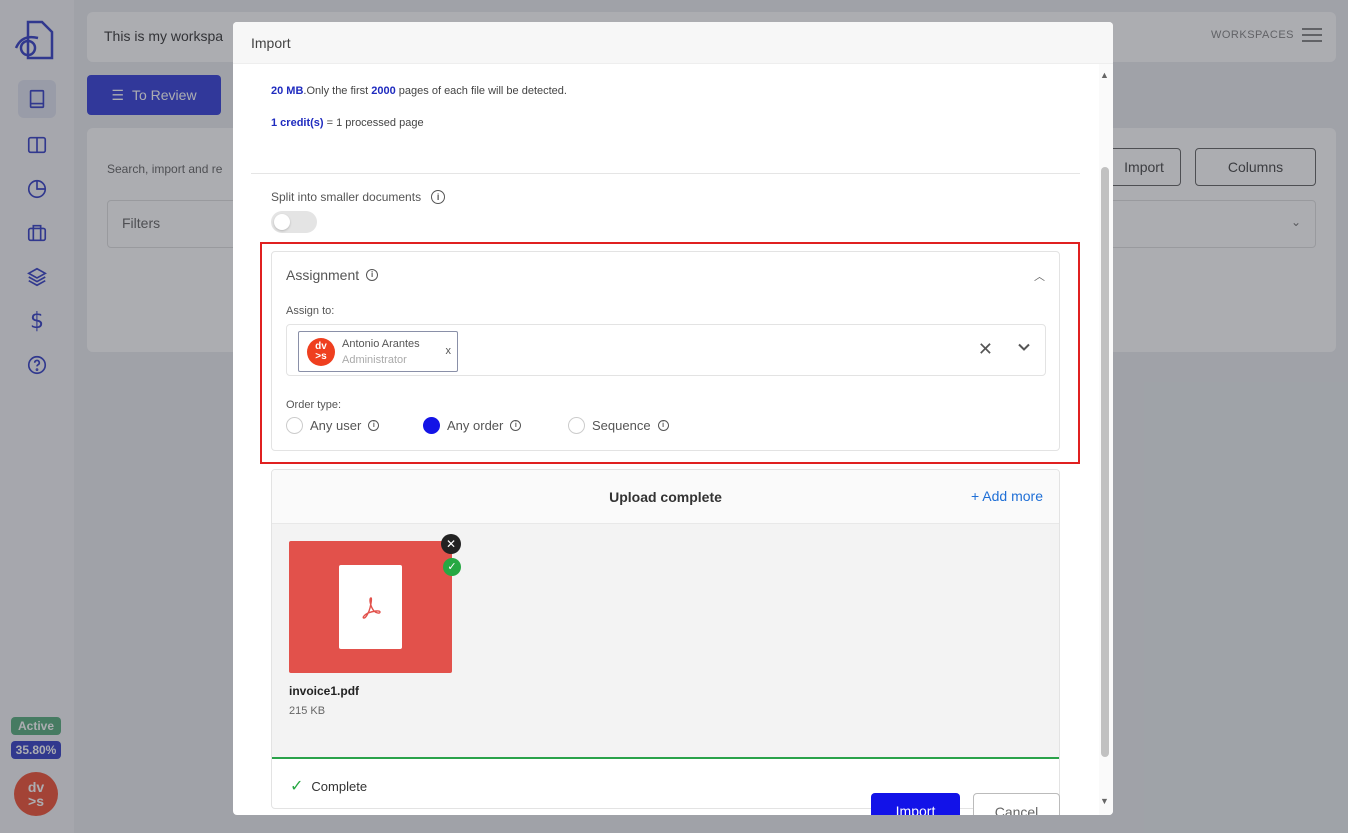 This screenshot has height=833, width=1348. I want to click on scrollbar-thumb, so click(1105, 462).